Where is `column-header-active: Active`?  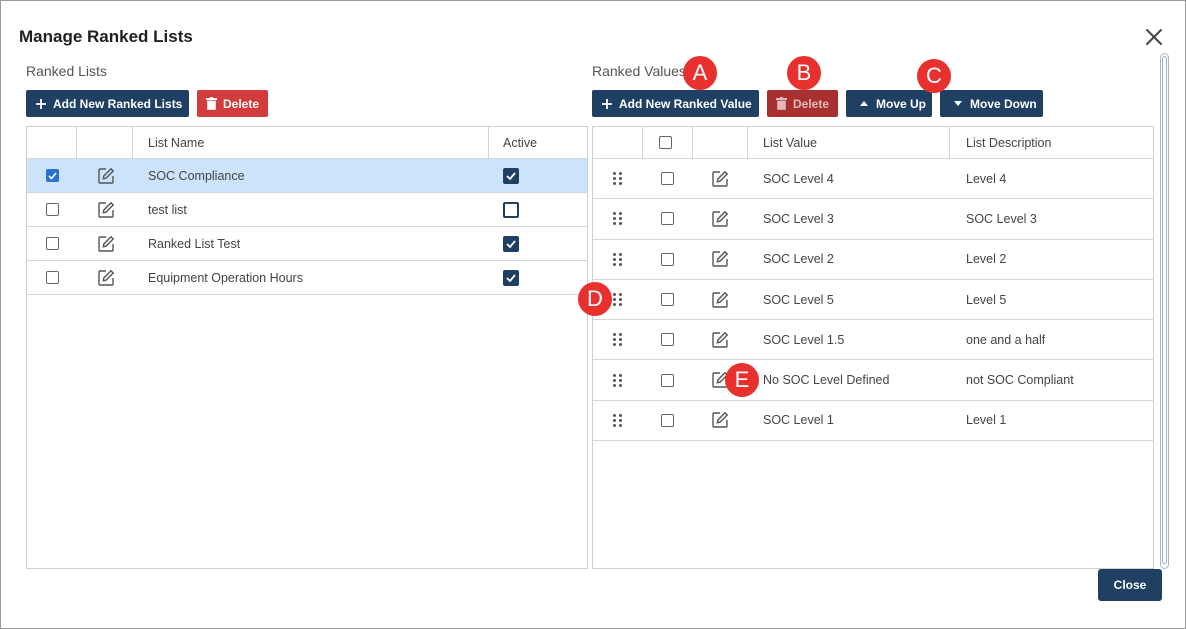 column-header-active: Active is located at coordinates (520, 142).